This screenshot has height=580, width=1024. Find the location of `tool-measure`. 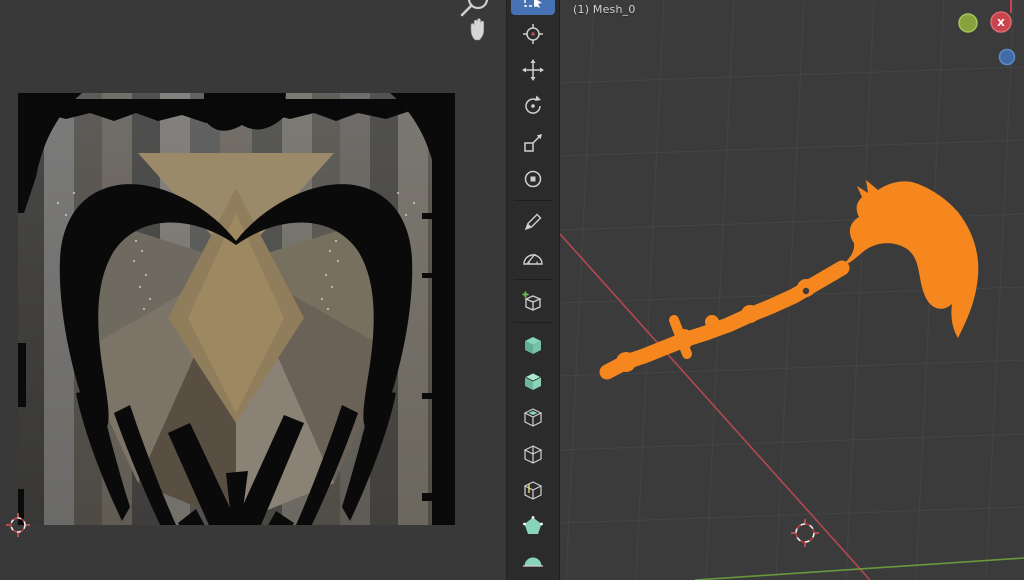

tool-measure is located at coordinates (533, 258).